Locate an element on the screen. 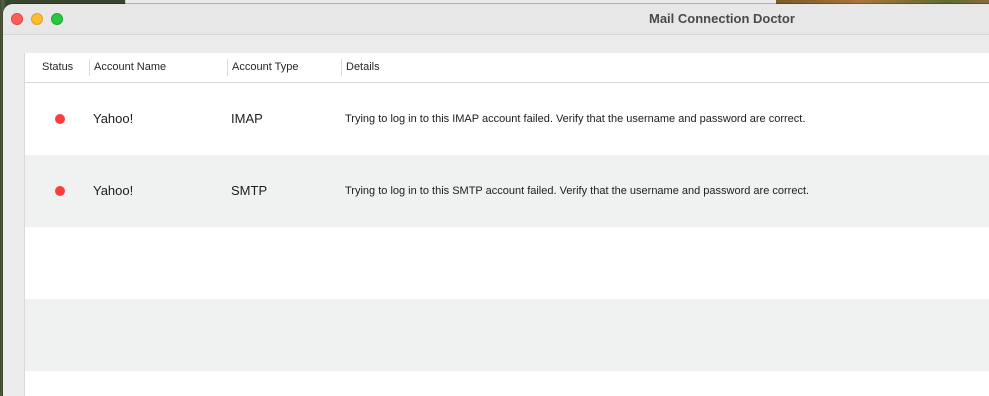  window-title: Mail Connection Doctor is located at coordinates (722, 18).